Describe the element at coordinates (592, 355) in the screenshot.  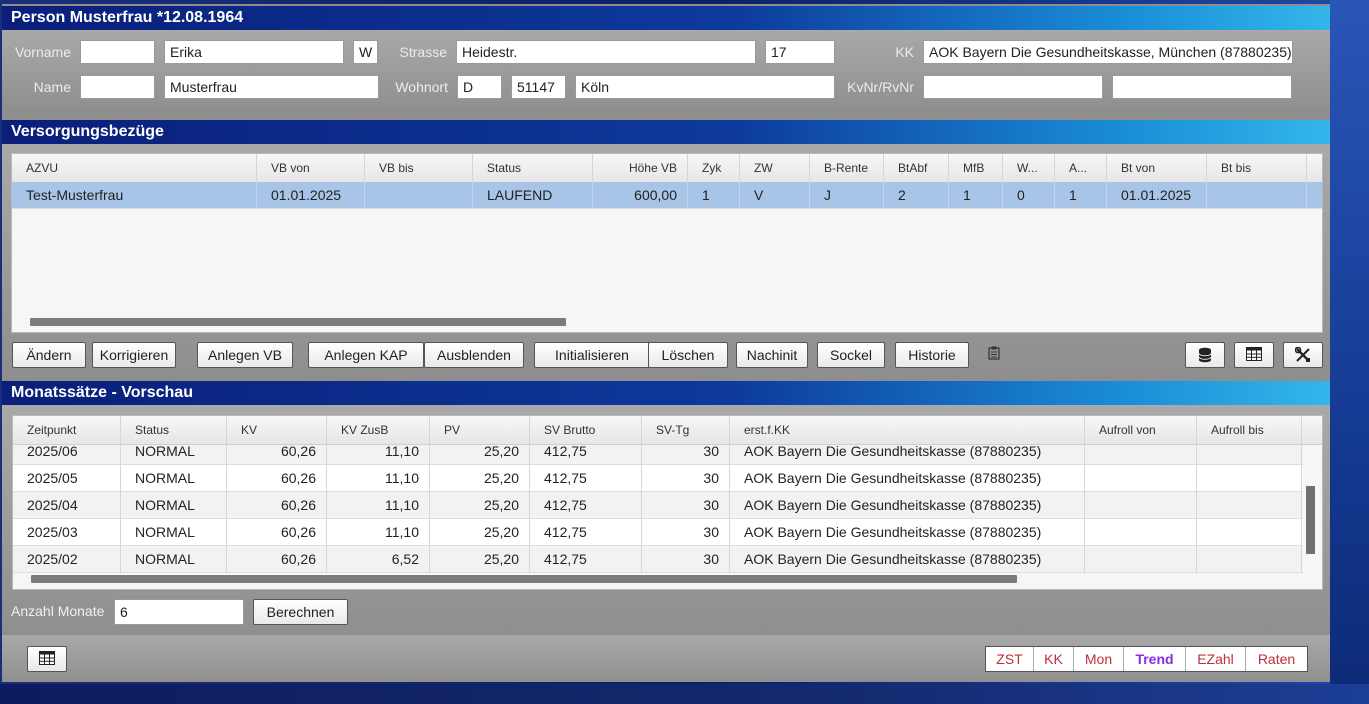
I see `initialisieren-button: Initialisieren` at that location.